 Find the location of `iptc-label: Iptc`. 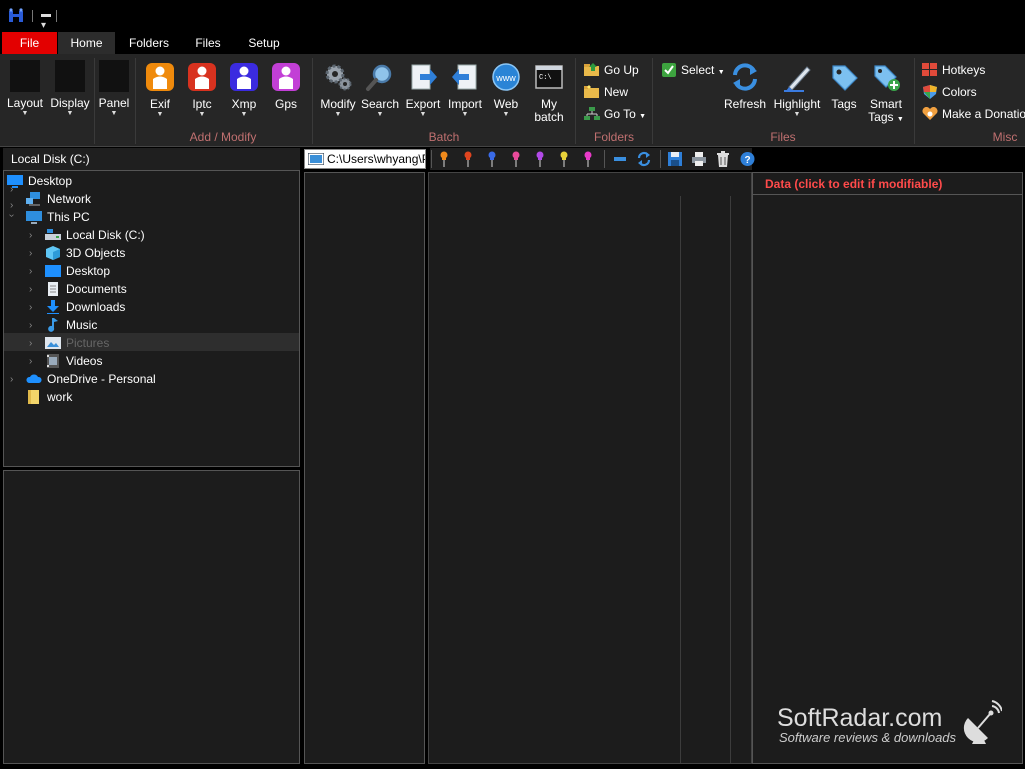

iptc-label: Iptc is located at coordinates (202, 104).